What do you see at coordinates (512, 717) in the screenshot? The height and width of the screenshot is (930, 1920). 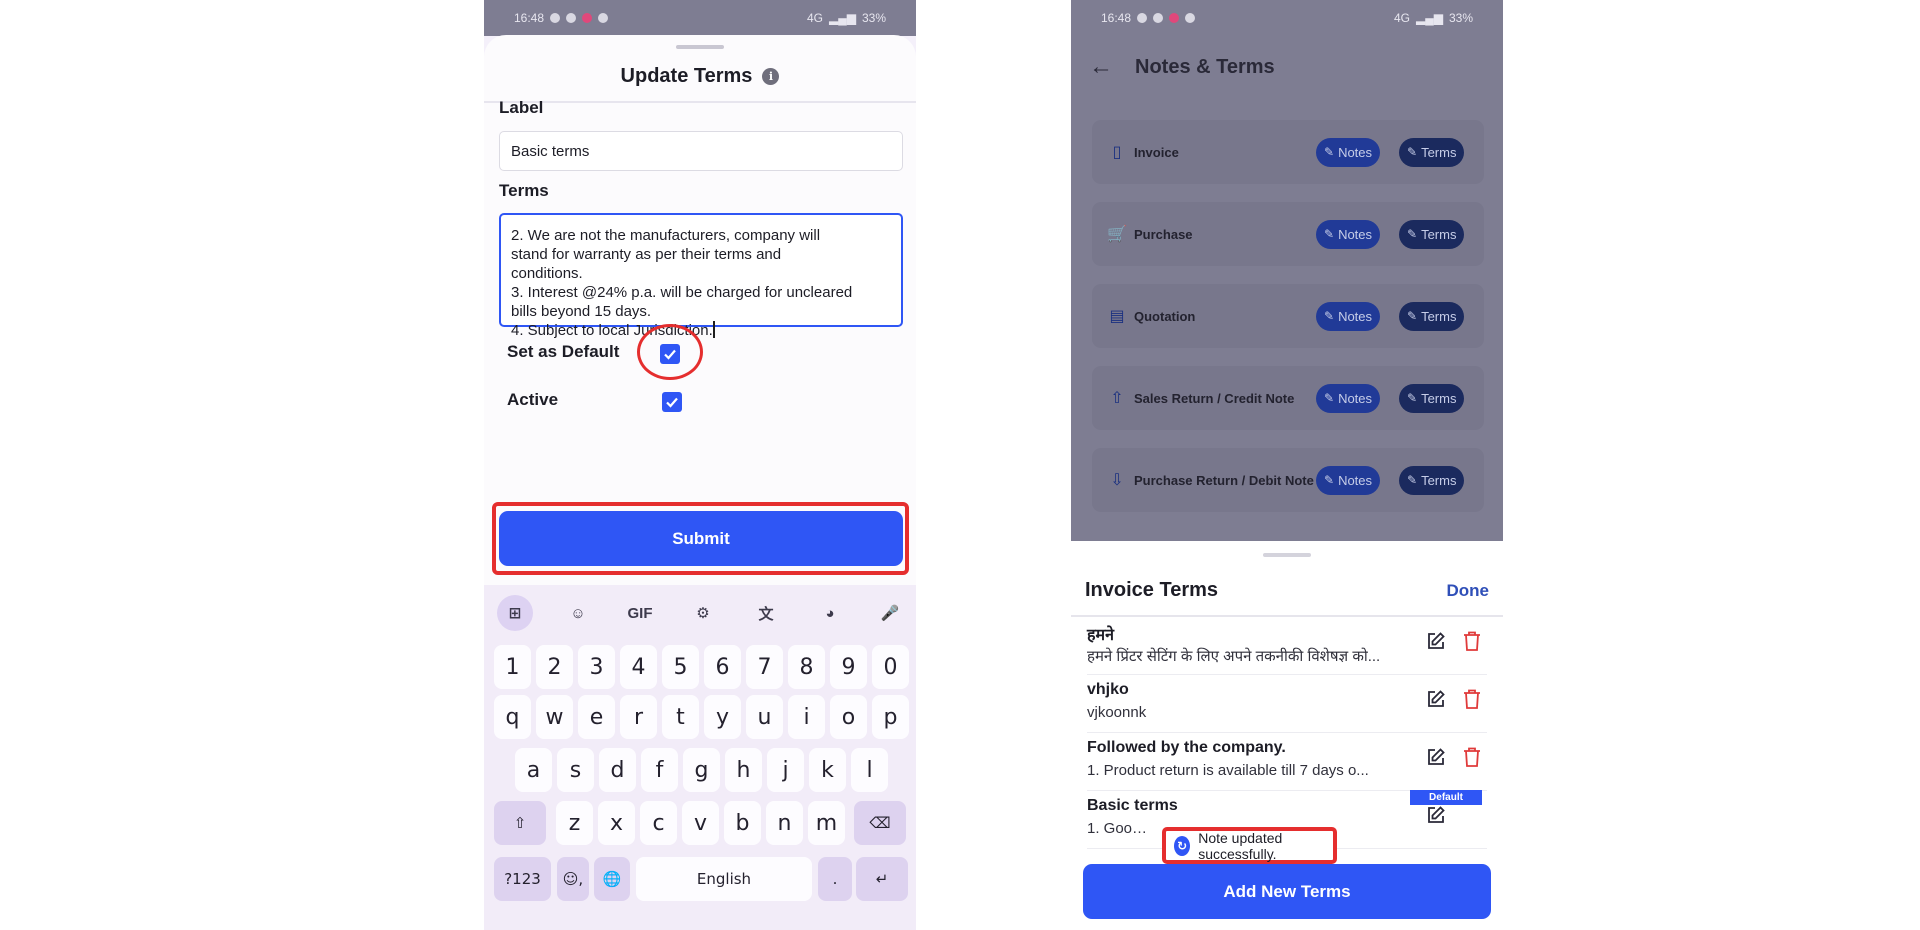 I see `key-q: q` at bounding box center [512, 717].